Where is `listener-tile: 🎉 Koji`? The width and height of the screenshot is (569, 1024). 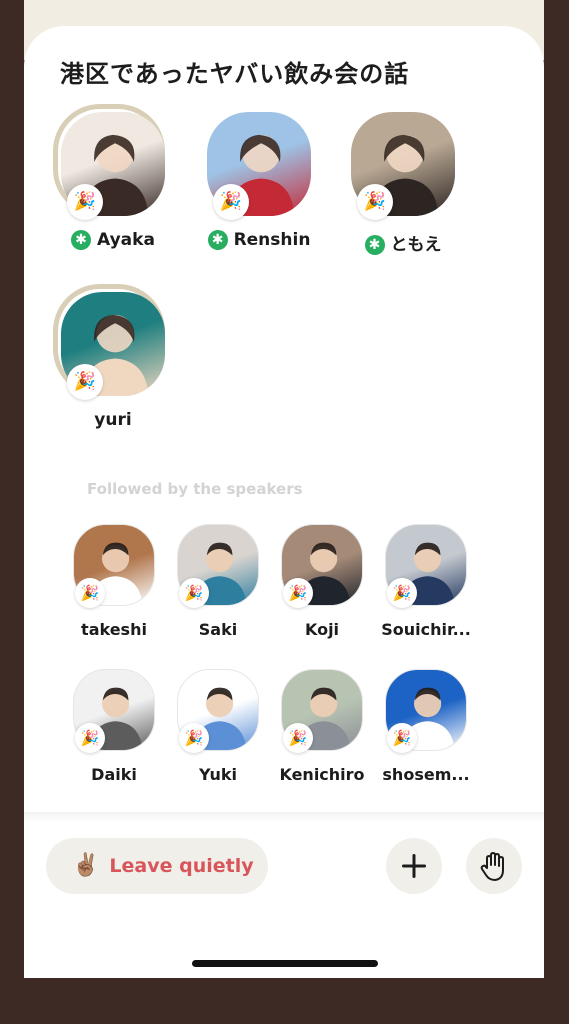
listener-tile: 🎉 Koji is located at coordinates (322, 589).